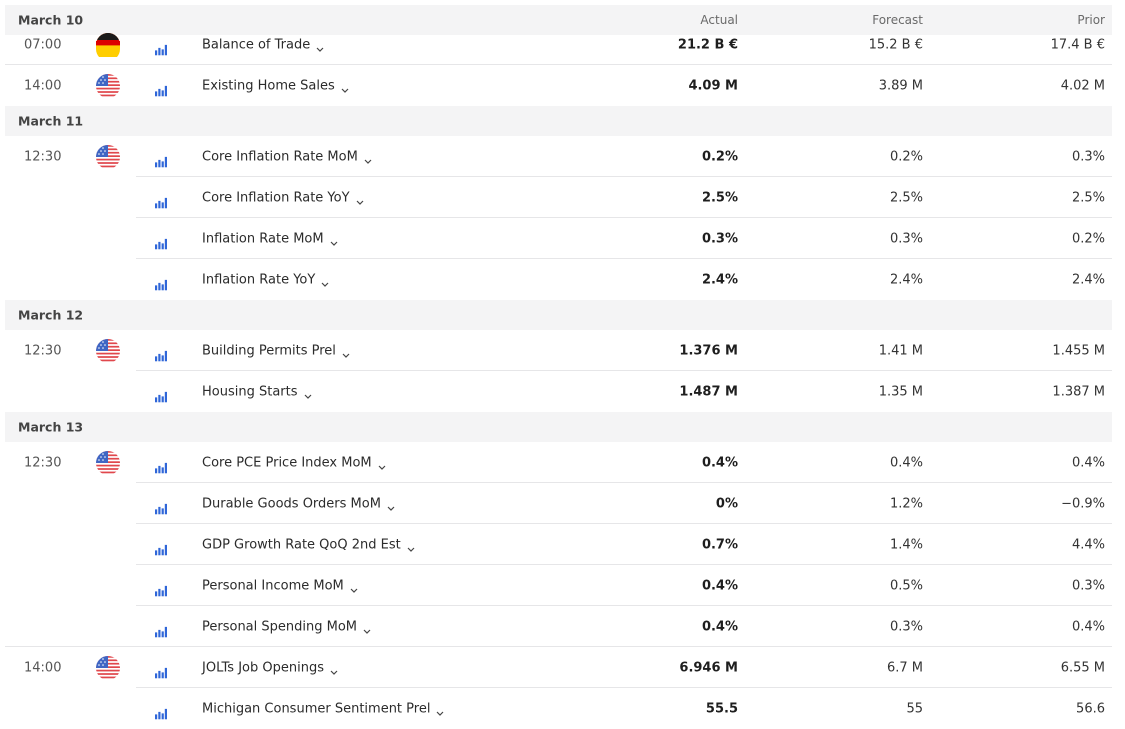 Image resolution: width=1125 pixels, height=729 pixels. Describe the element at coordinates (1088, 156) in the screenshot. I see `event-prior: 0.3%` at that location.